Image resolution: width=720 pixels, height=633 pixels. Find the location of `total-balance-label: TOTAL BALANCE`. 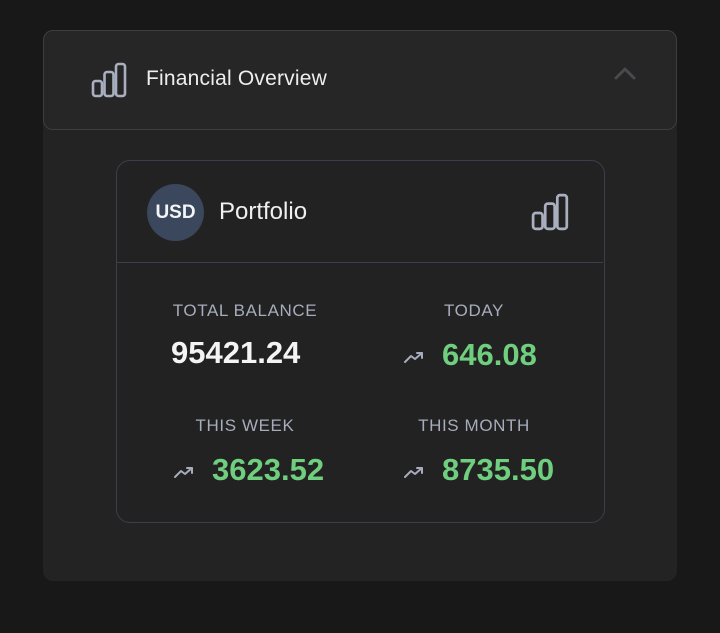

total-balance-label: TOTAL BALANCE is located at coordinates (245, 310).